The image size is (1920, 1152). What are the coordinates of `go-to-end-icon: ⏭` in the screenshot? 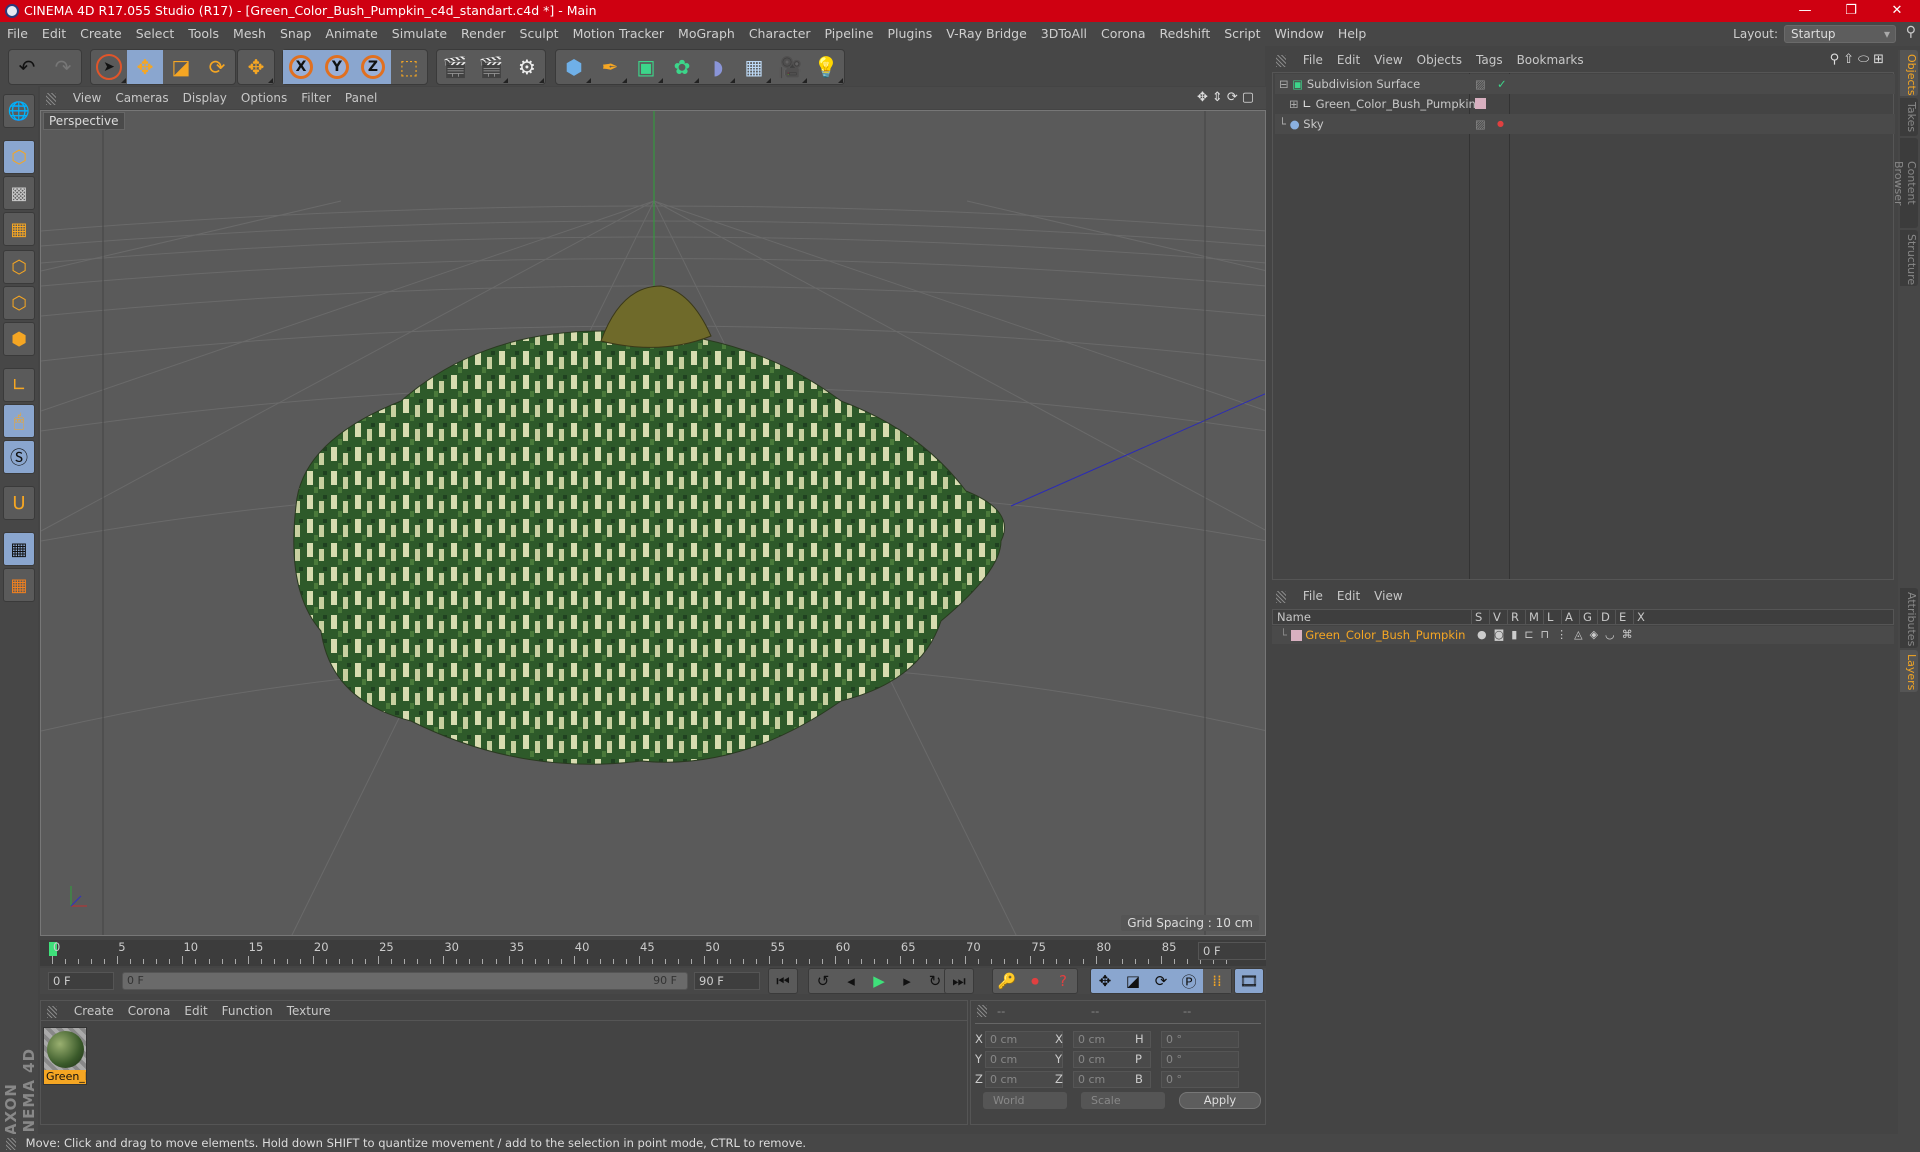 It's located at (959, 981).